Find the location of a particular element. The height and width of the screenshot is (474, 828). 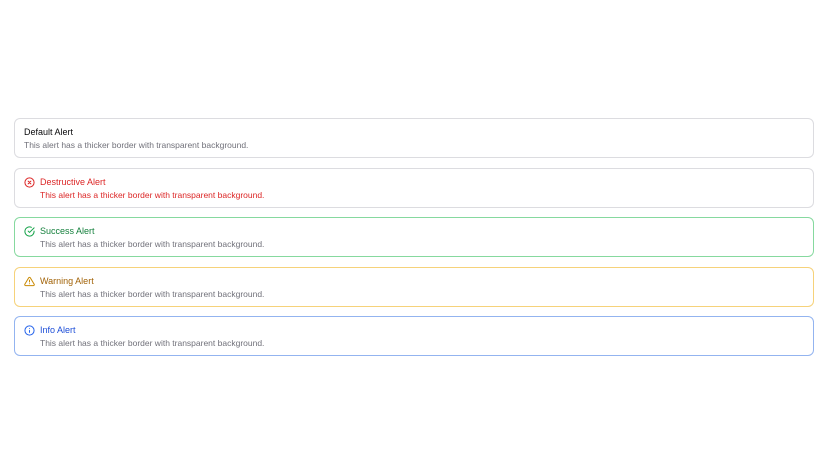

alert-title: Warning Alert is located at coordinates (67, 280).